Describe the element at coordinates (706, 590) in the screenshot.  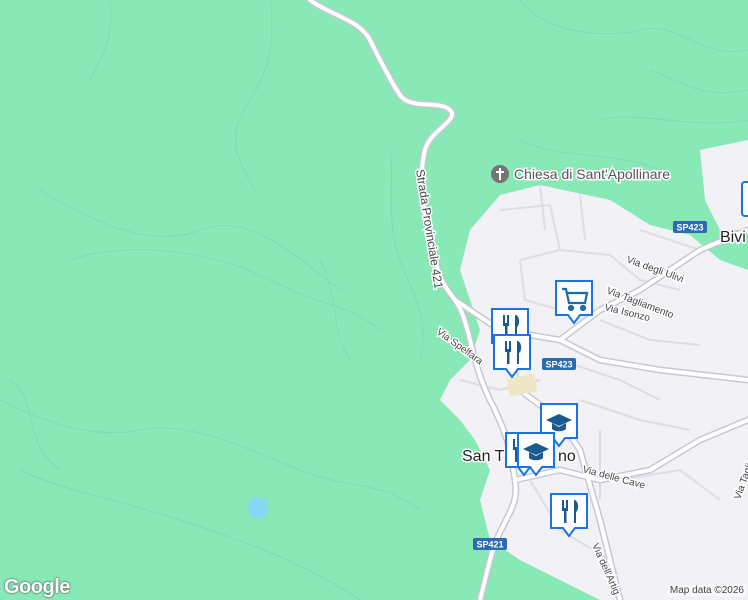
I see `map-attribution: Map data ©2026` at that location.